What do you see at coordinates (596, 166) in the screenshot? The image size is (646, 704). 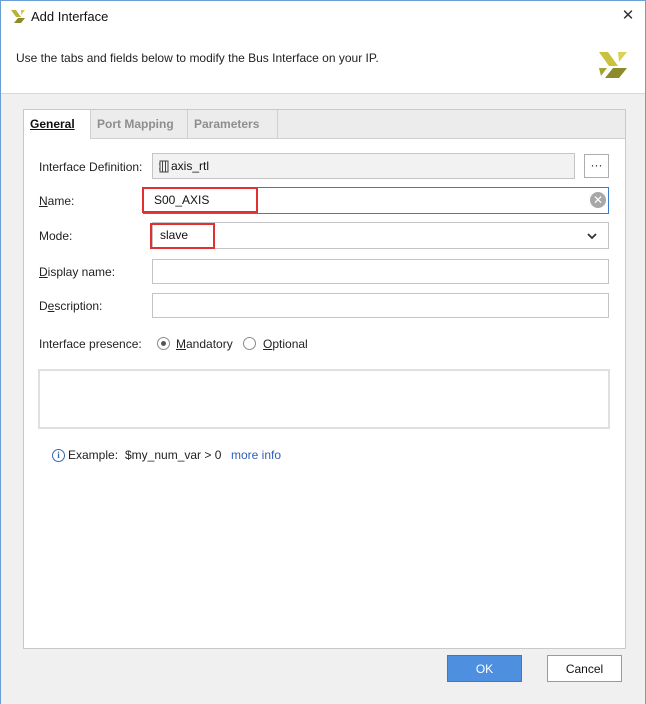 I see `browse-button: ···` at bounding box center [596, 166].